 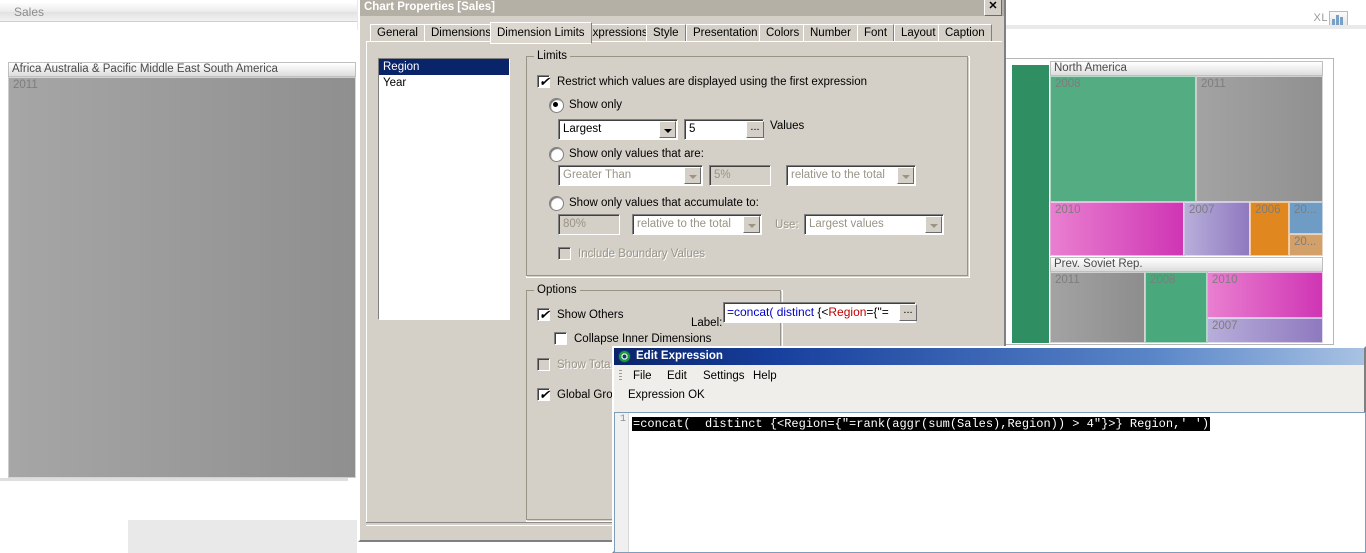 What do you see at coordinates (643, 339) in the screenshot?
I see `collapse-inner-dimensions-label: Collapse Inner Dimensions` at bounding box center [643, 339].